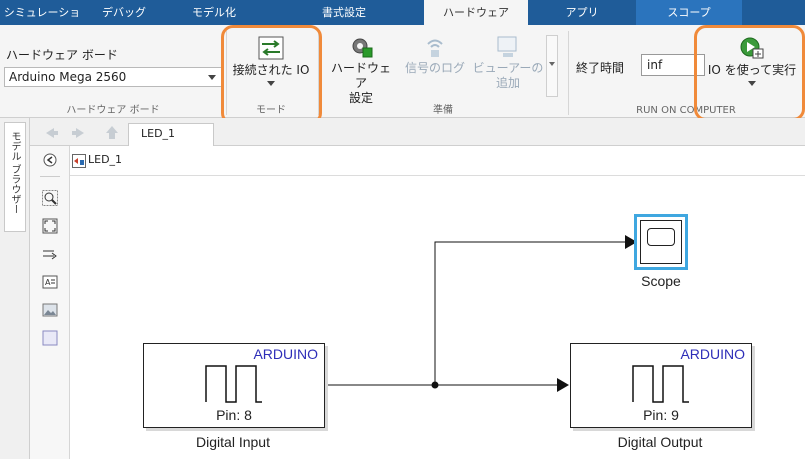 This screenshot has width=805, height=459. Describe the element at coordinates (50, 133) in the screenshot. I see `back-arrow-icon` at that location.